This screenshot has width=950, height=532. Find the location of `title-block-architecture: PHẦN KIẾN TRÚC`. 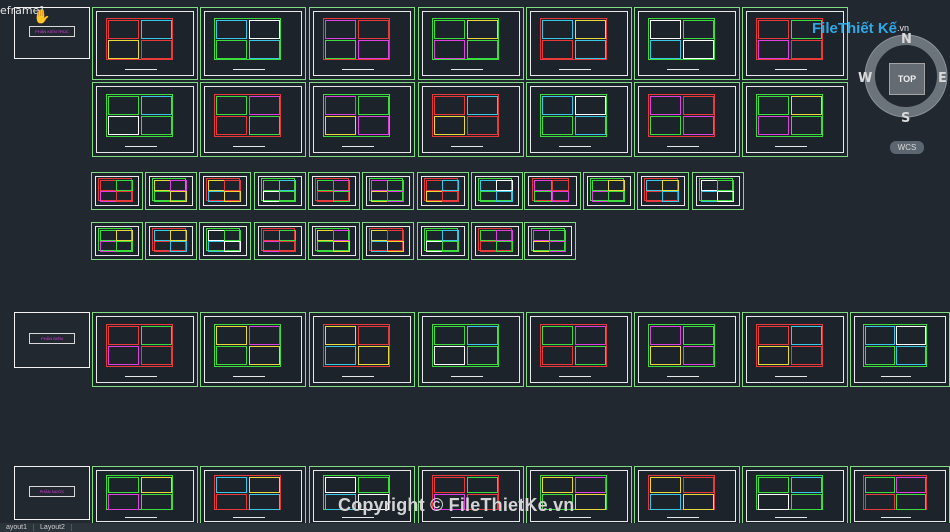

title-block-architecture: PHẦN KIẾN TRÚC is located at coordinates (52, 33).